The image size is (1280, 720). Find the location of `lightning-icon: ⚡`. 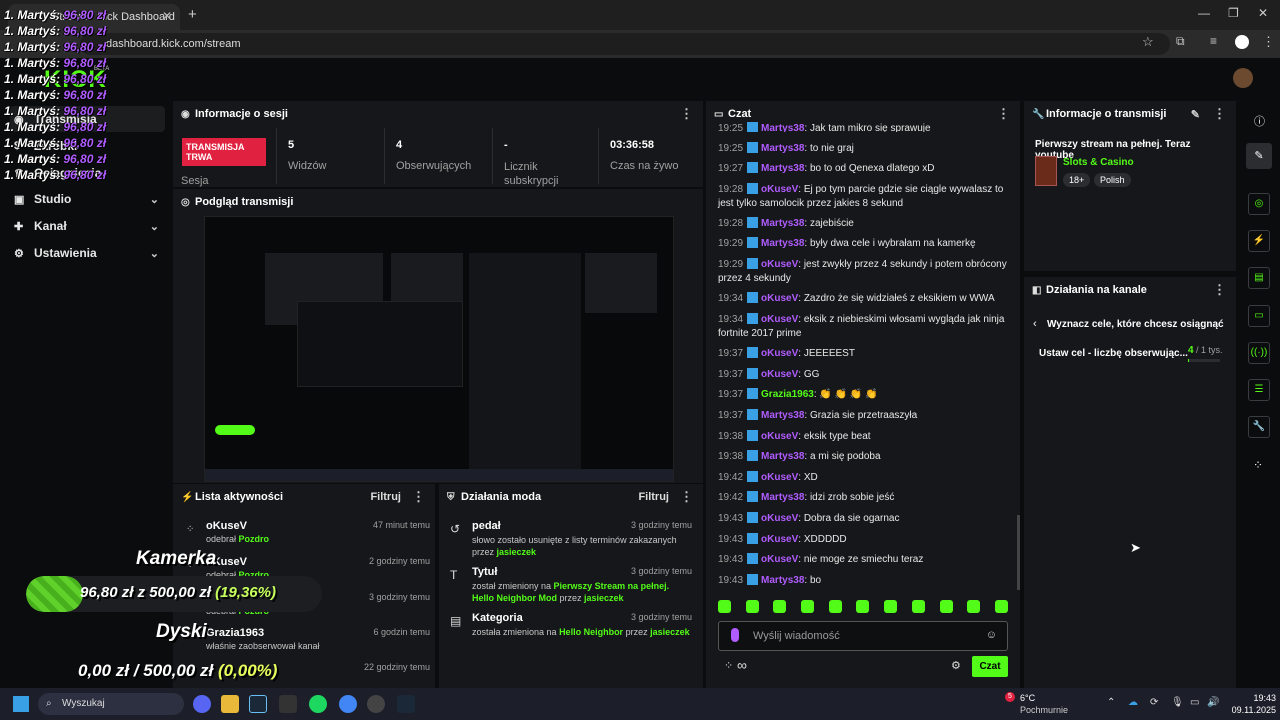

lightning-icon: ⚡ is located at coordinates (1259, 241).